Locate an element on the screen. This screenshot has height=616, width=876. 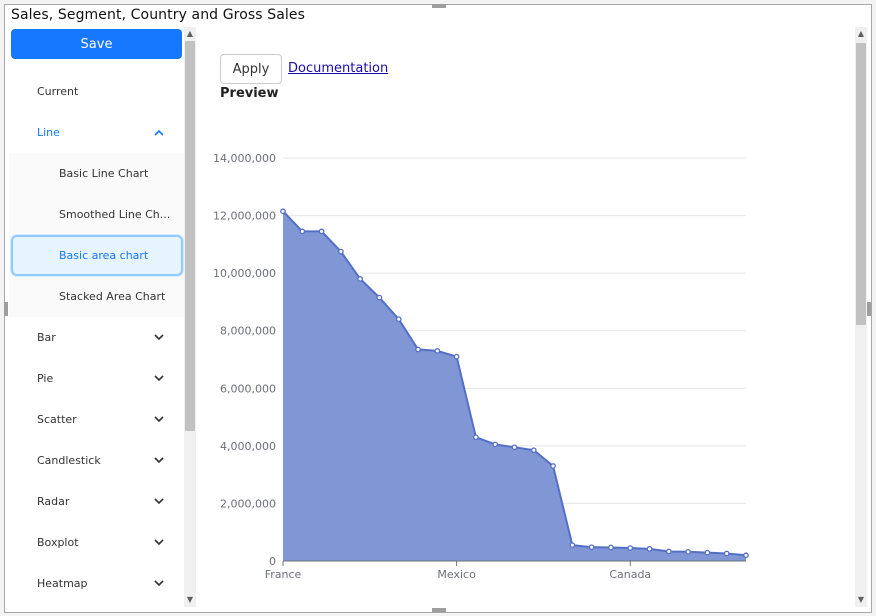
menu-item-label: Basic area chart is located at coordinates (104, 255).